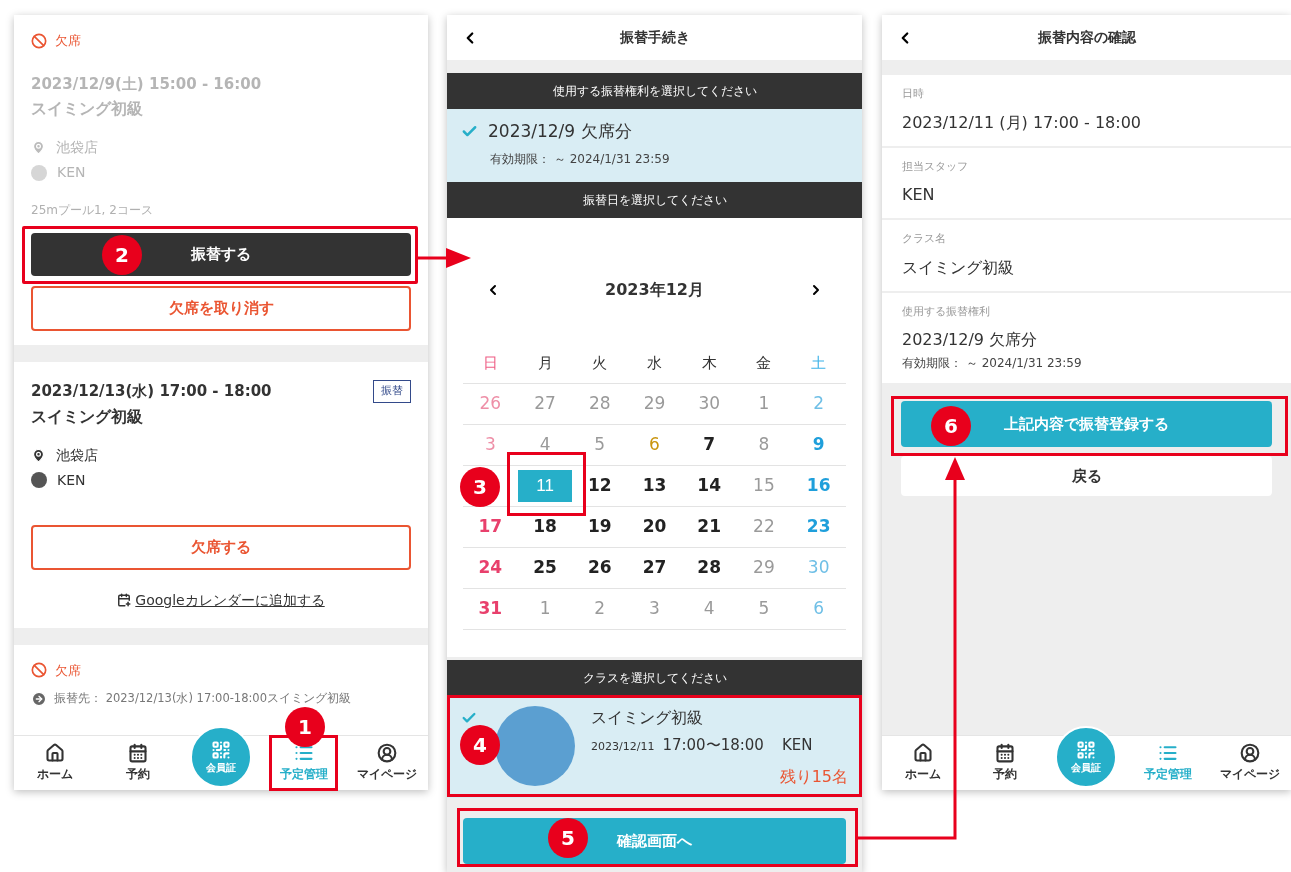 The height and width of the screenshot is (872, 1291). Describe the element at coordinates (958, 267) in the screenshot. I see `field-value: スイミング初級` at that location.